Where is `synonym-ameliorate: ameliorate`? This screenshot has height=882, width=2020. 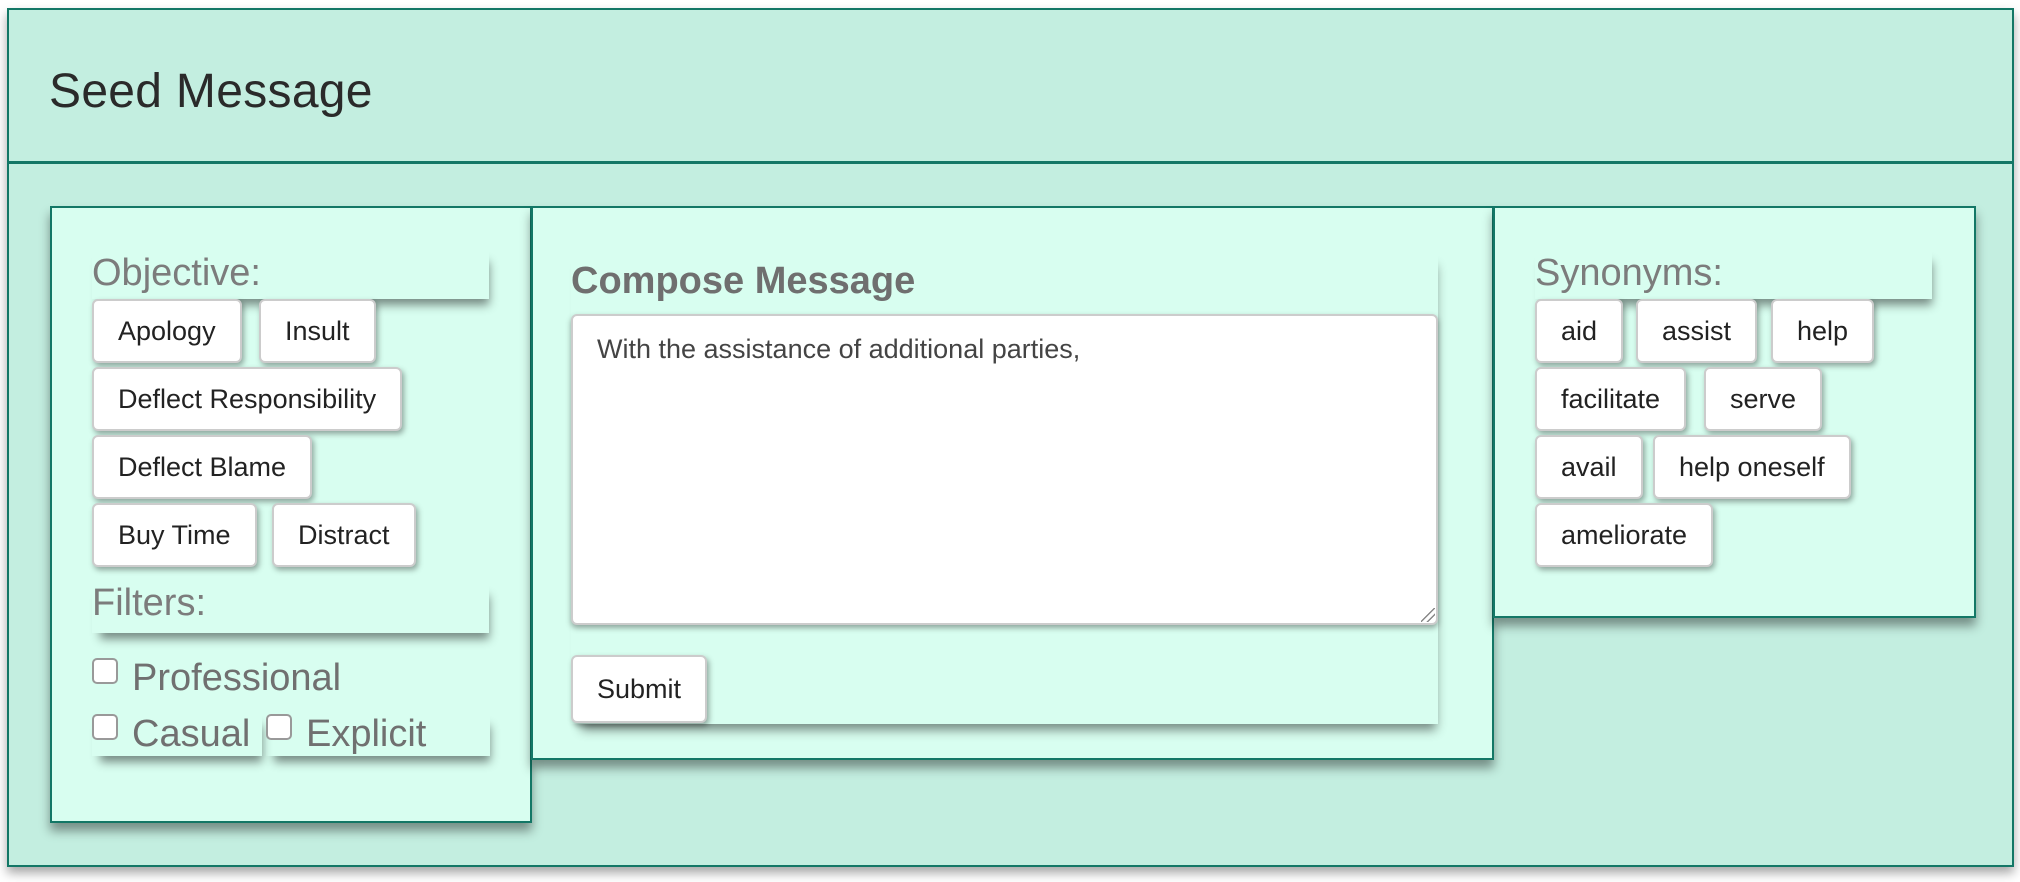
synonym-ameliorate: ameliorate is located at coordinates (1624, 535).